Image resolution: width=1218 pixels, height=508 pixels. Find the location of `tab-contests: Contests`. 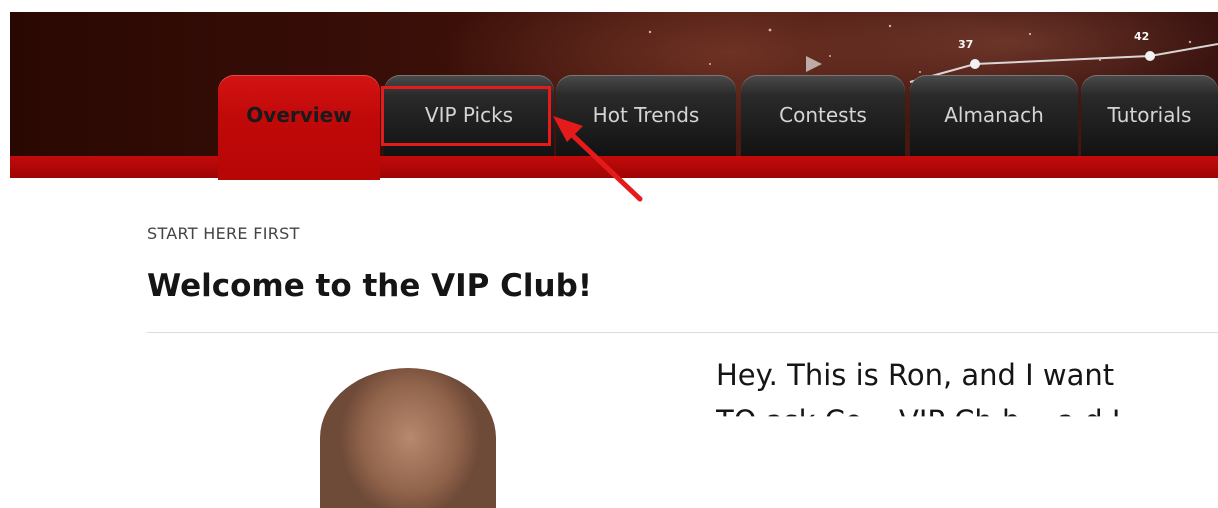

tab-contests: Contests is located at coordinates (823, 115).